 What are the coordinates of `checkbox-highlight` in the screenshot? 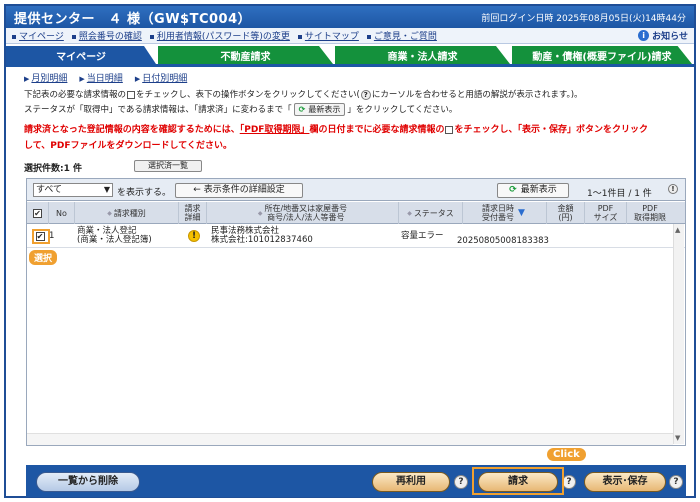 It's located at (41, 236).